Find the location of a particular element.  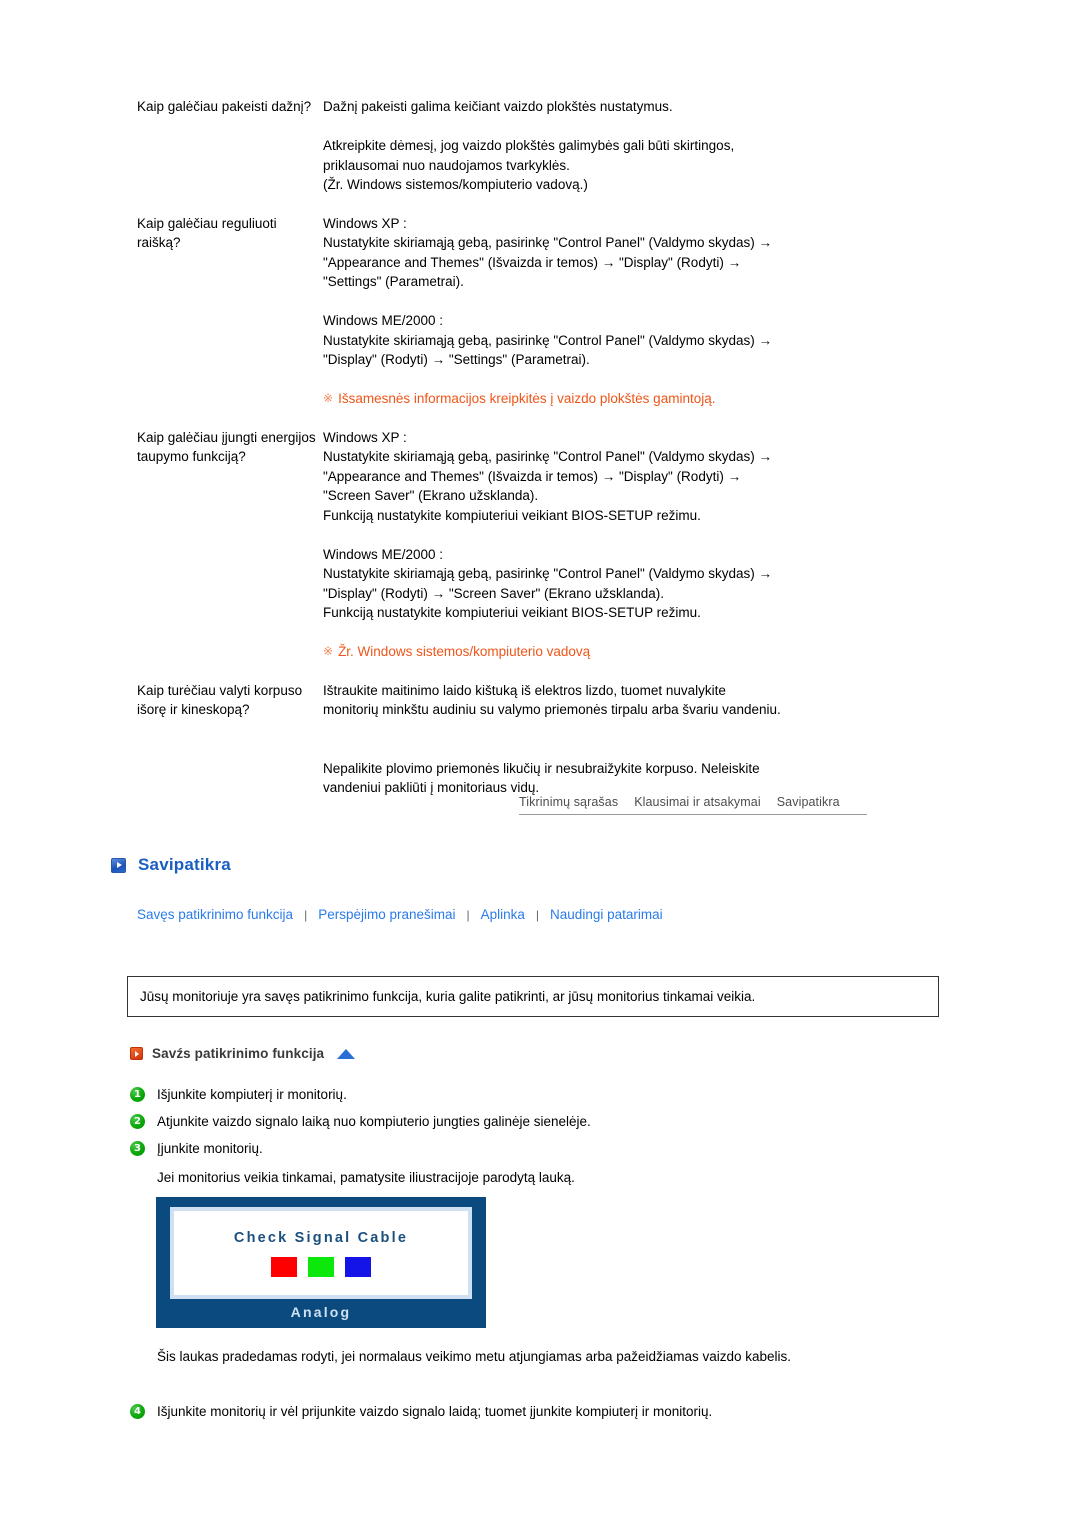

tab-tikrinimu-sarasas: Tikrinimų sąrašas is located at coordinates (568, 802).